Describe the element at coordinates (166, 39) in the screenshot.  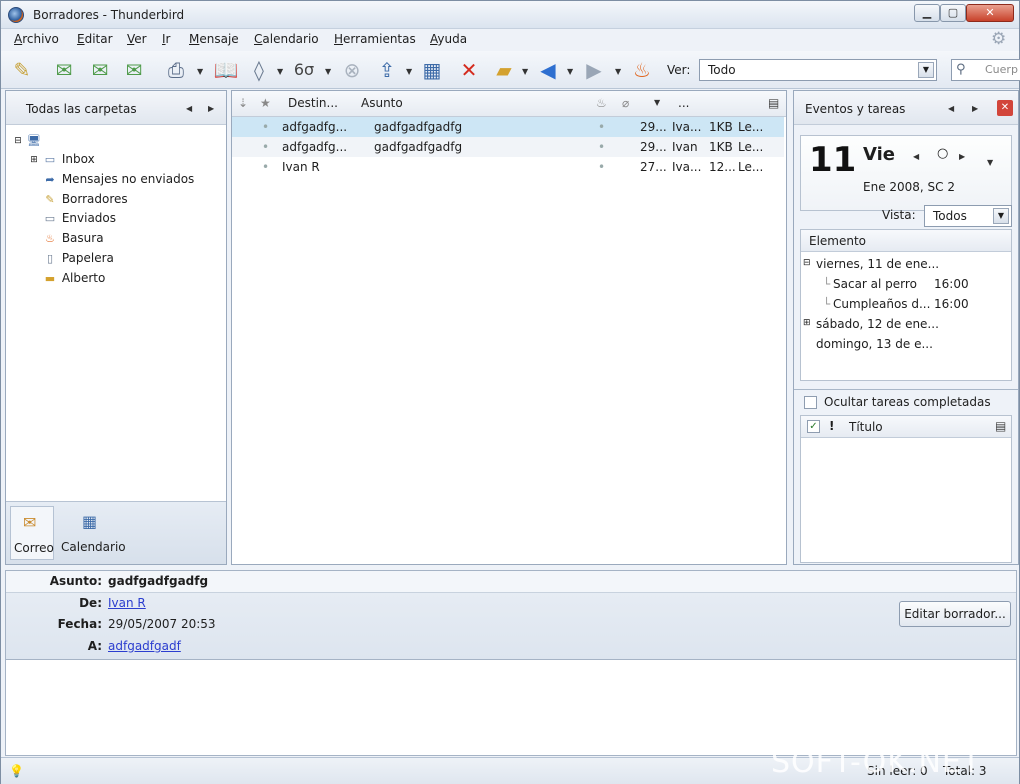
I see `menu-ir: Ir` at that location.